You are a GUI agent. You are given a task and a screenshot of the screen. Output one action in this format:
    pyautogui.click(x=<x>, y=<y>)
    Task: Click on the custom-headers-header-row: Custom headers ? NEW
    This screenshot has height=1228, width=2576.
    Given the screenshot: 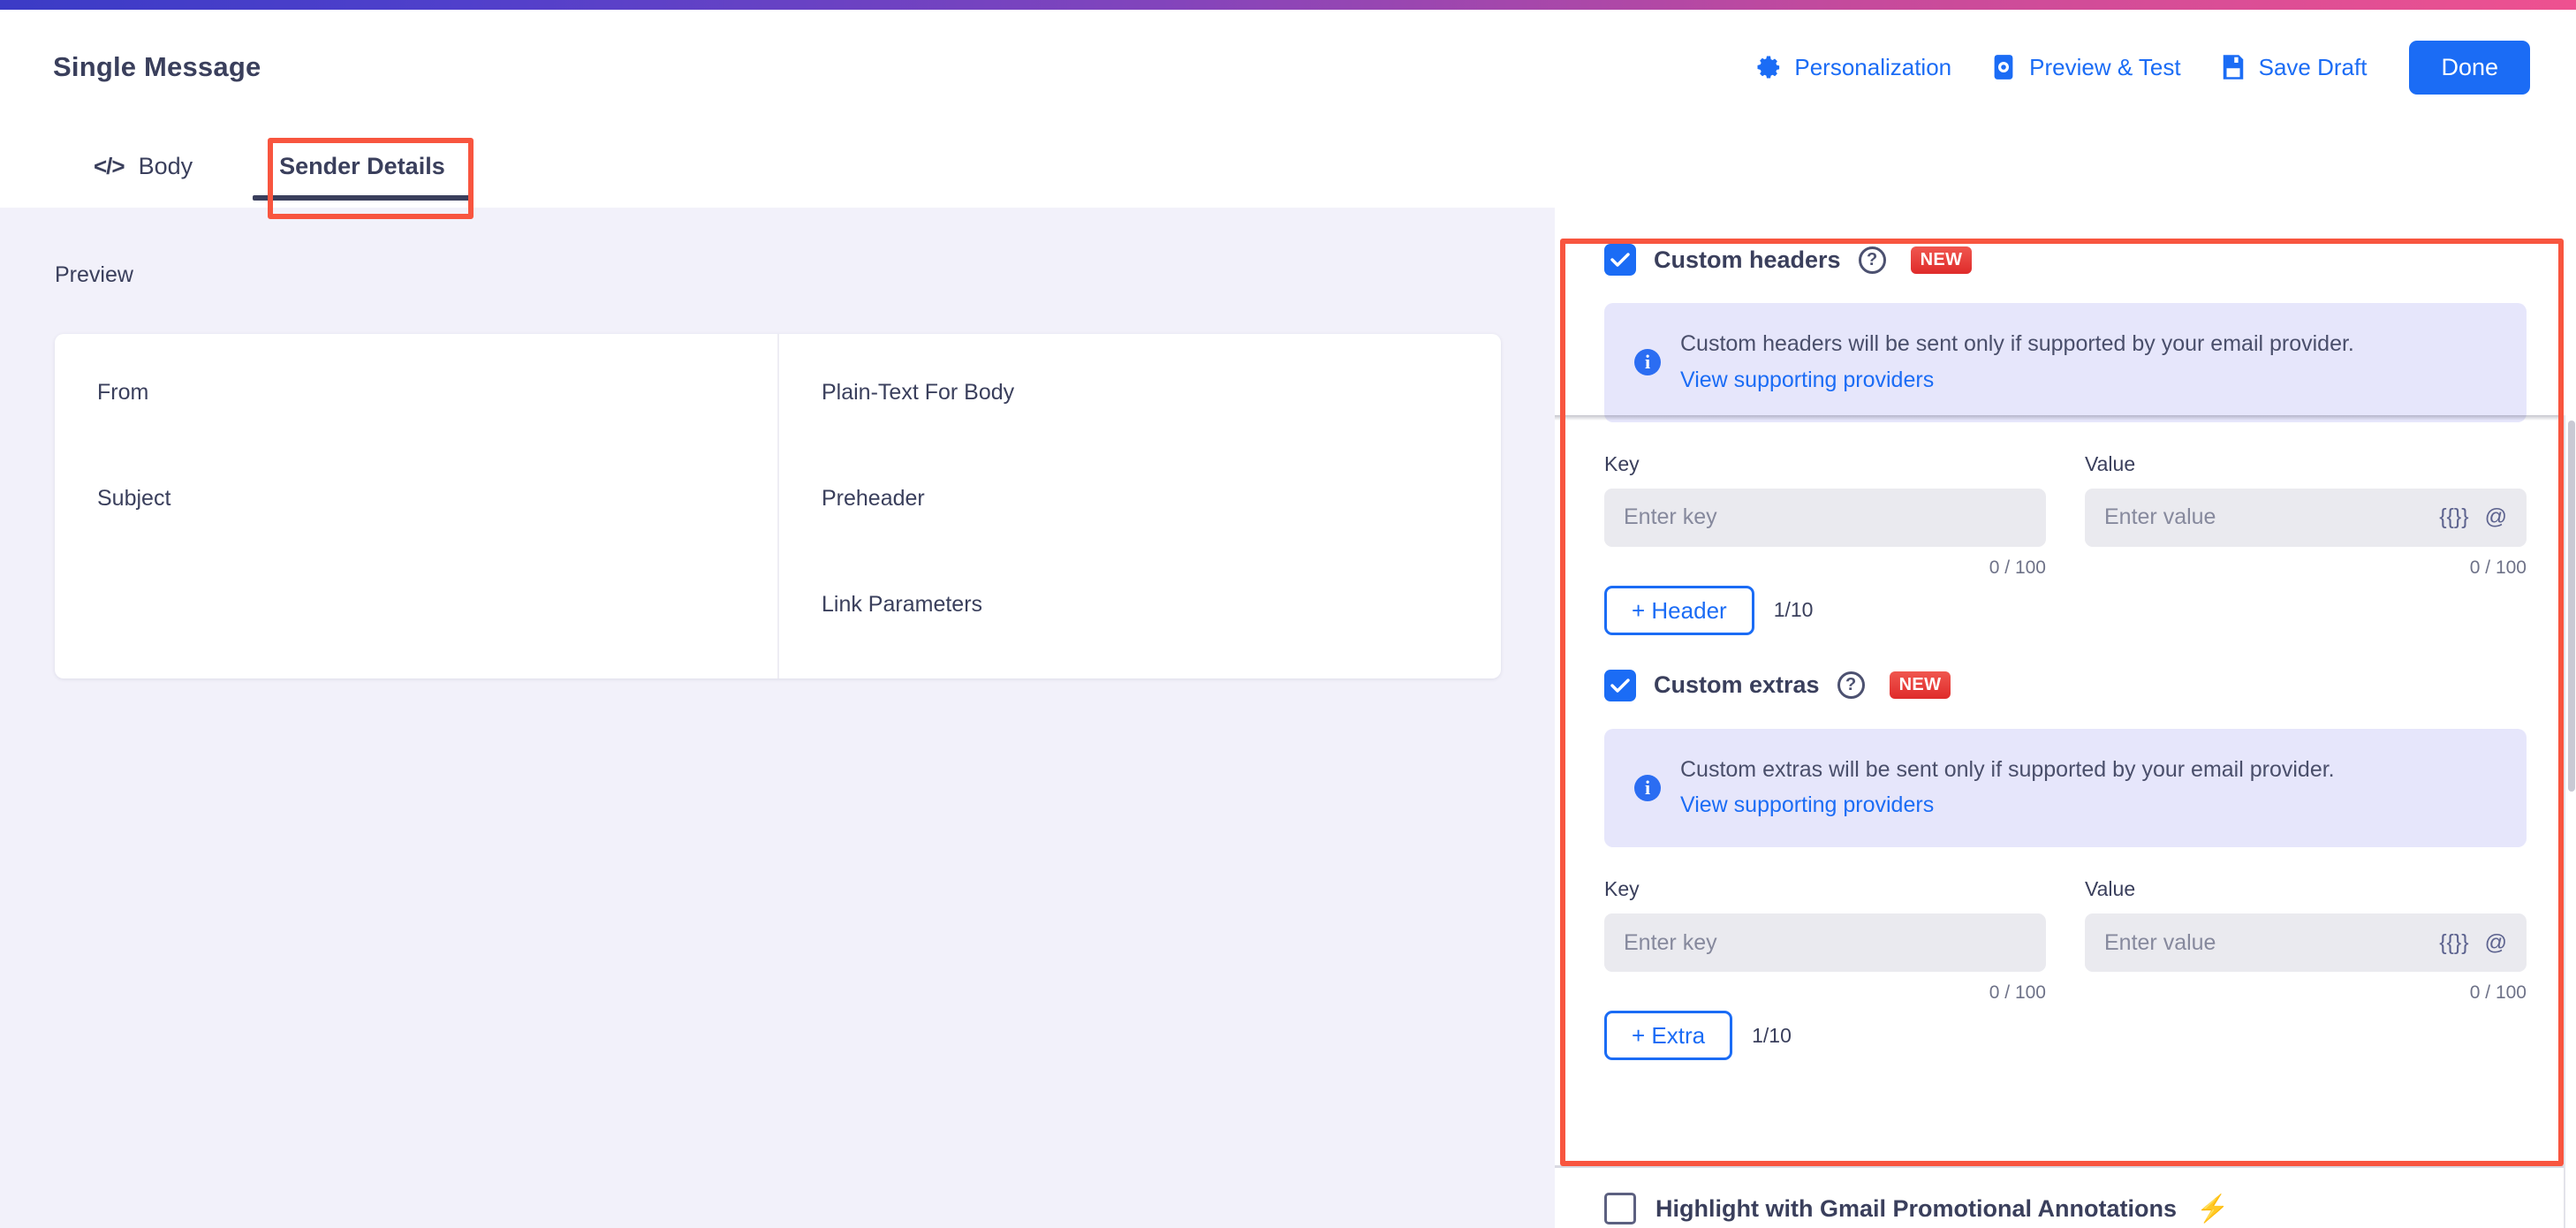 What is the action you would take?
    pyautogui.click(x=2065, y=259)
    